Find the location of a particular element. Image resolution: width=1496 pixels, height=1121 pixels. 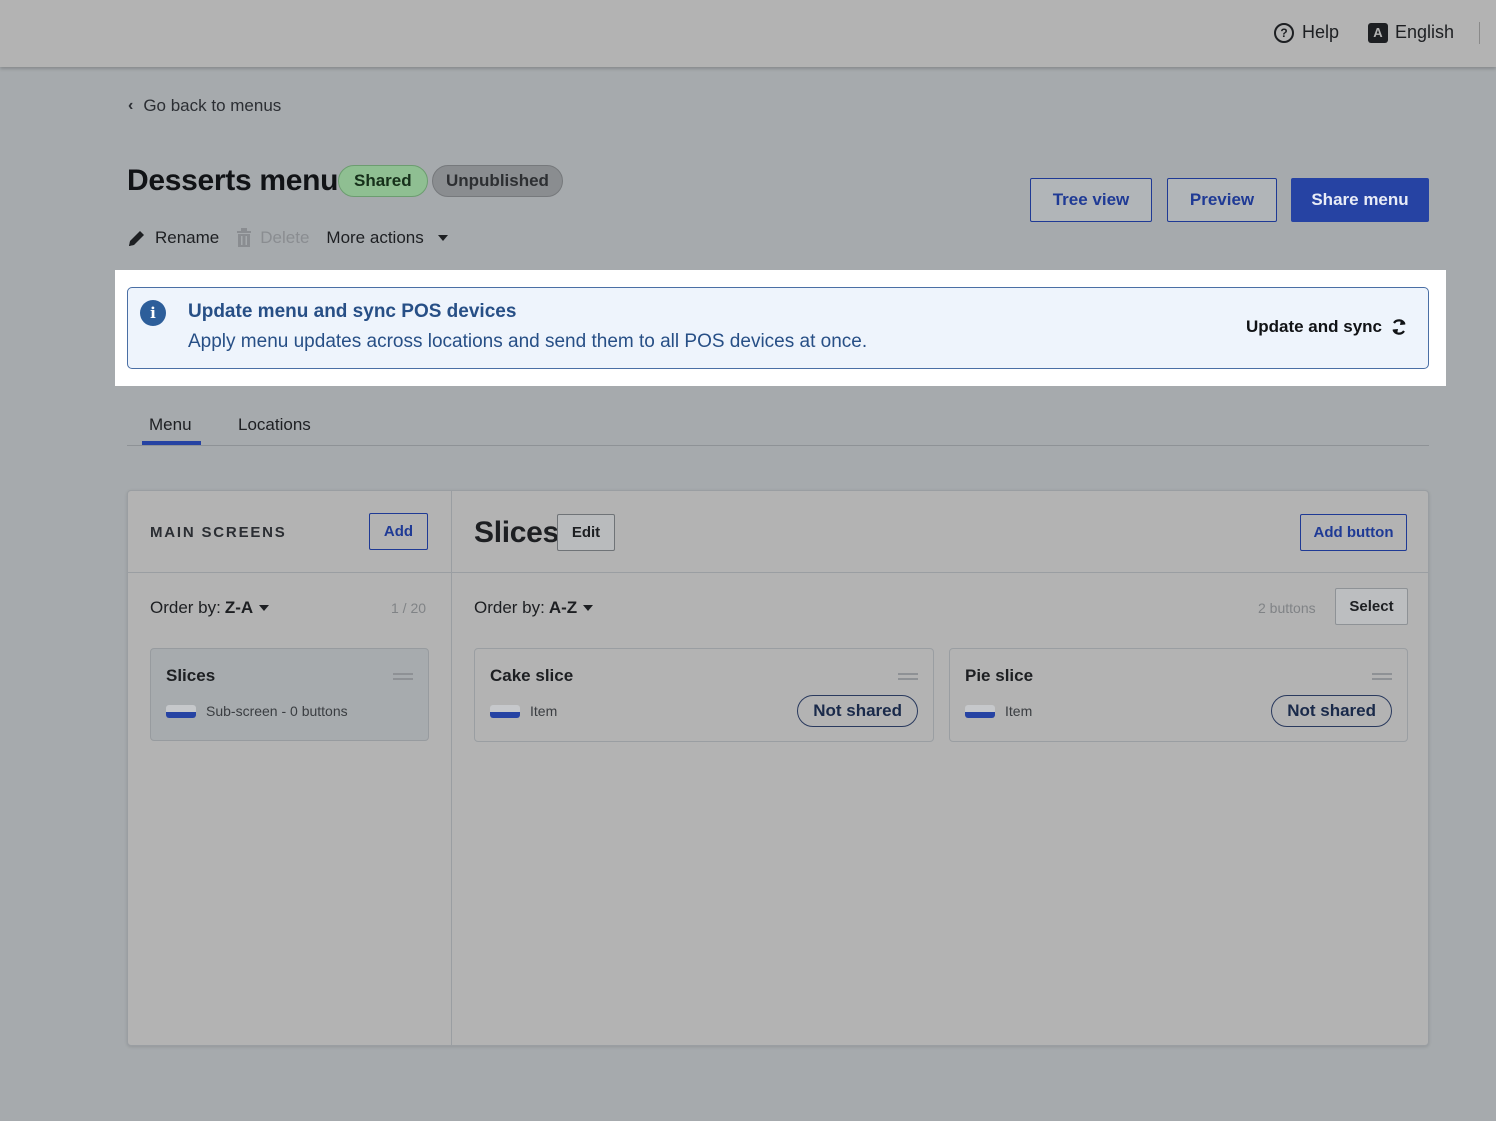

update-and-sync-label: Update and sync is located at coordinates (1313, 326).